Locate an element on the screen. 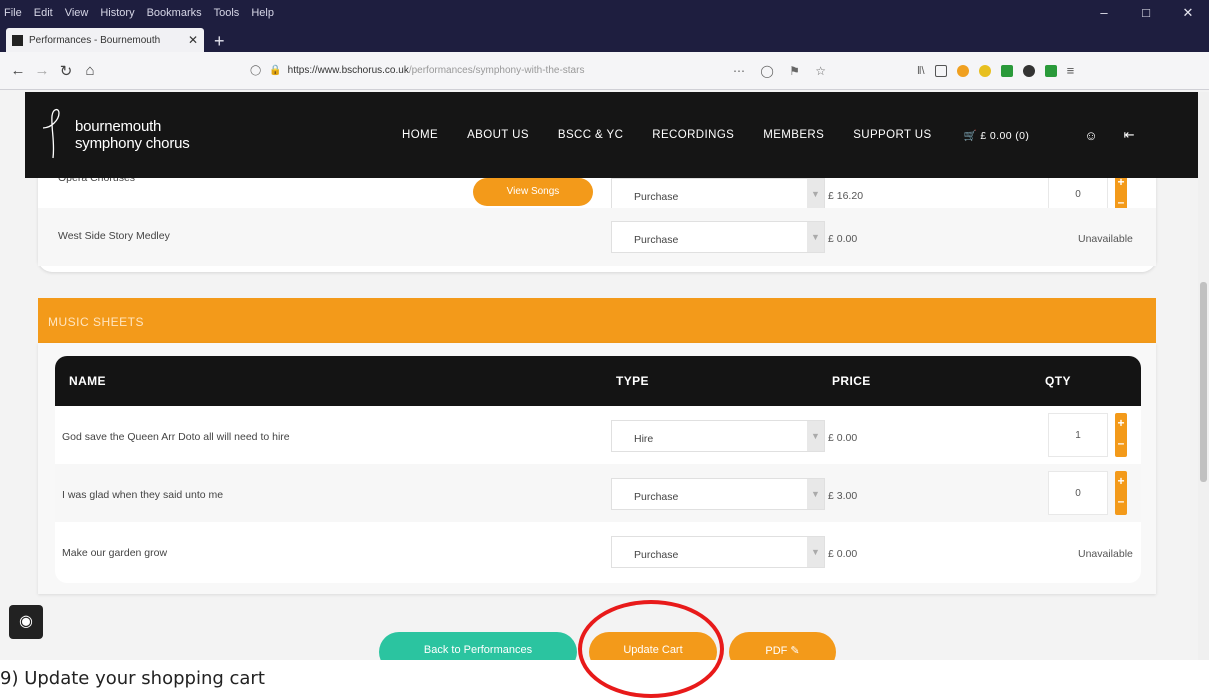  nav-about-us: ABOUT US is located at coordinates (498, 135).